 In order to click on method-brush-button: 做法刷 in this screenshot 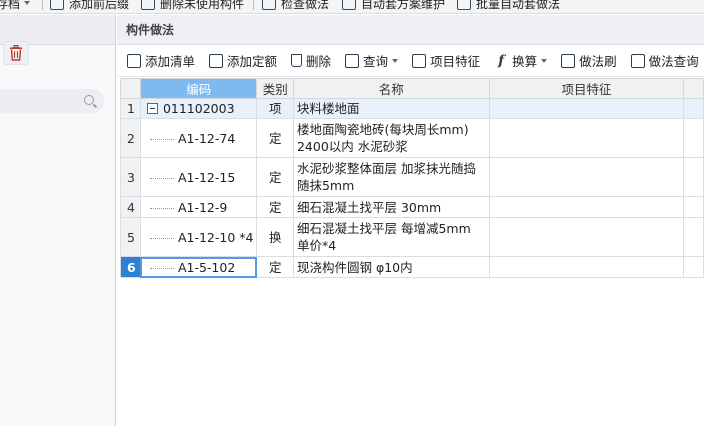, I will do `click(589, 61)`.